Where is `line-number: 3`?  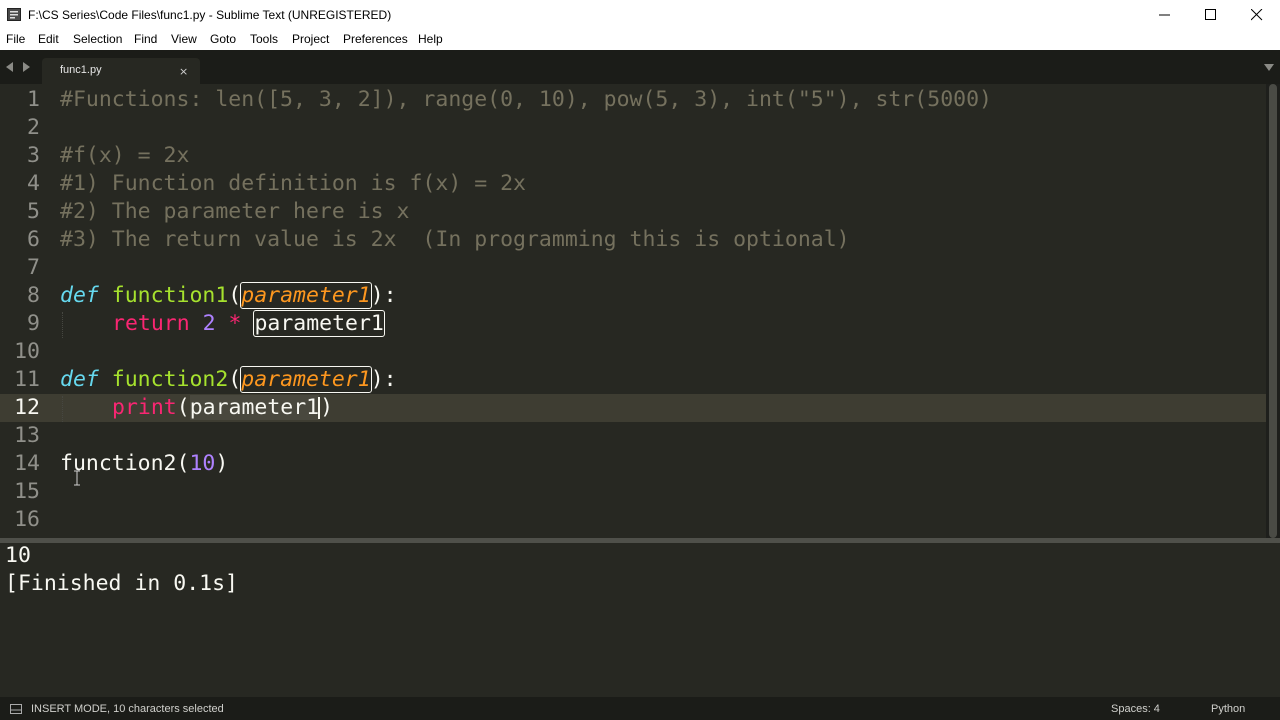 line-number: 3 is located at coordinates (33, 155).